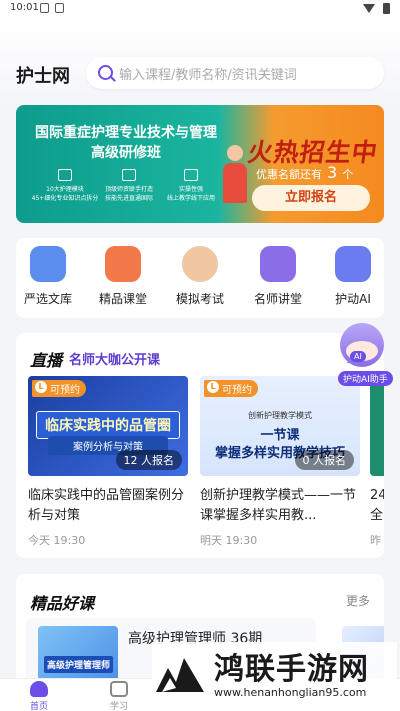 The height and width of the screenshot is (711, 400). What do you see at coordinates (208, 75) in the screenshot?
I see `search-placeholder: 输入课程/教师名称/资讯关键词` at bounding box center [208, 75].